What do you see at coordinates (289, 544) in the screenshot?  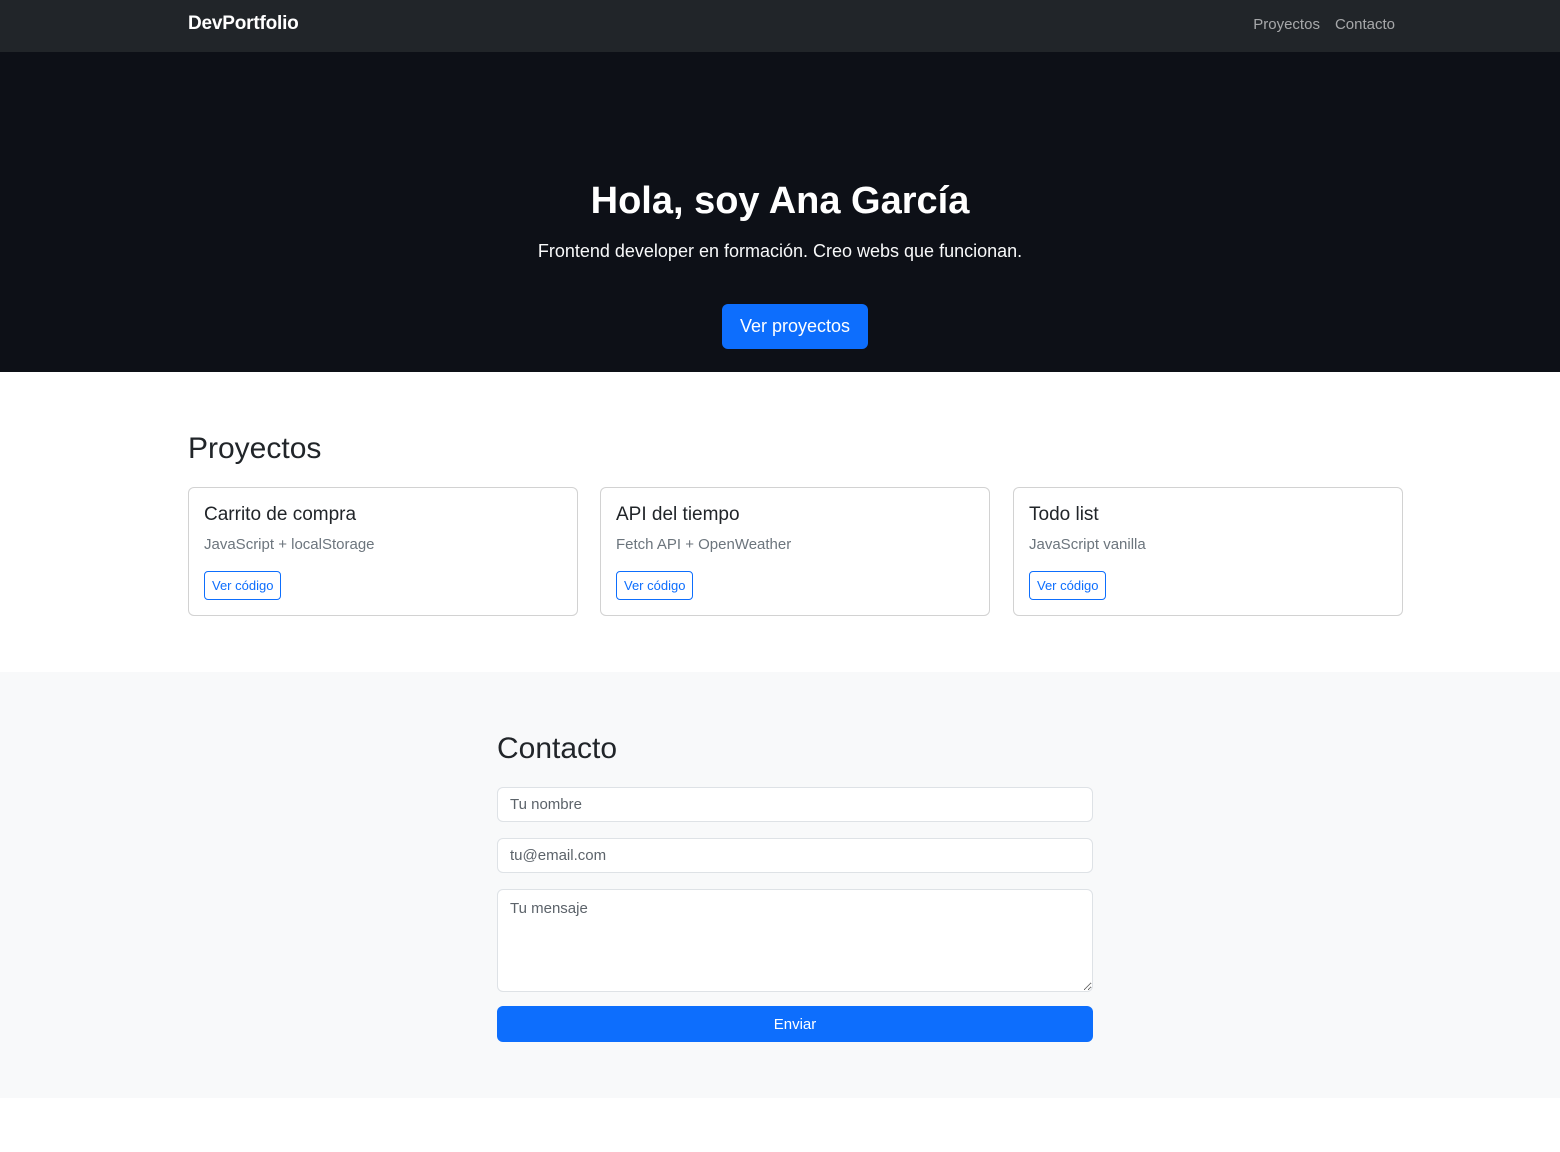 I see `card-text: JavaScript + localStorage` at bounding box center [289, 544].